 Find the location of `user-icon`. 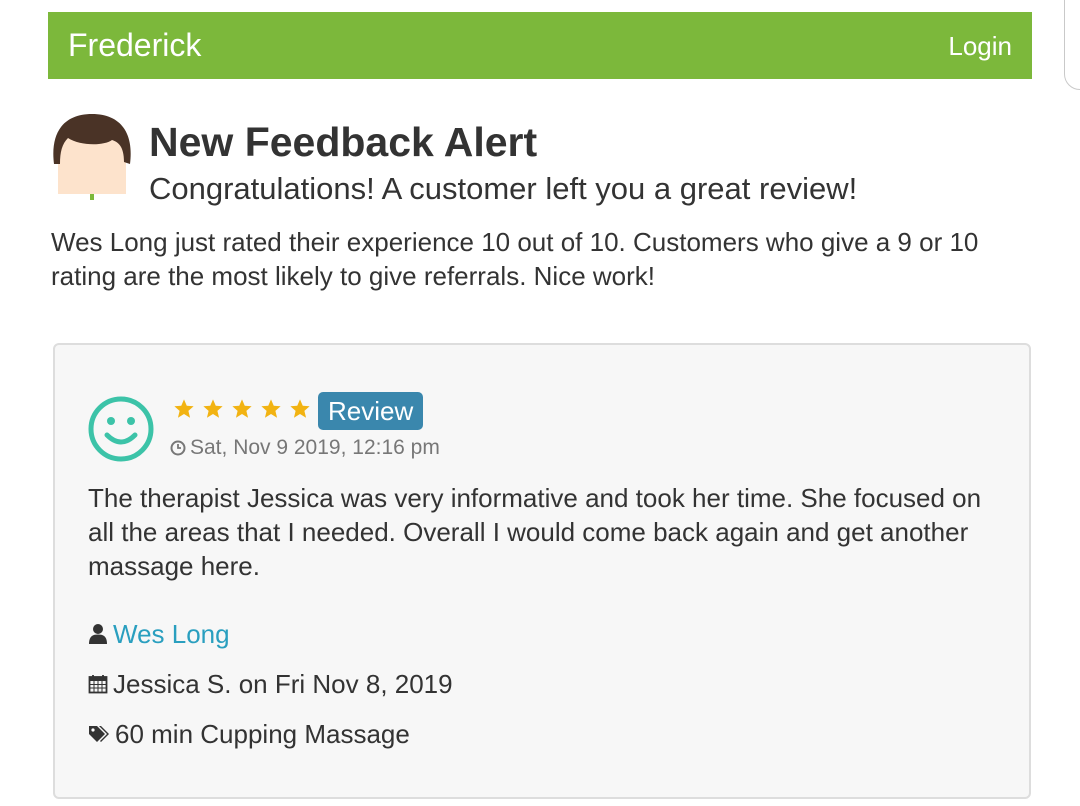

user-icon is located at coordinates (98, 634).